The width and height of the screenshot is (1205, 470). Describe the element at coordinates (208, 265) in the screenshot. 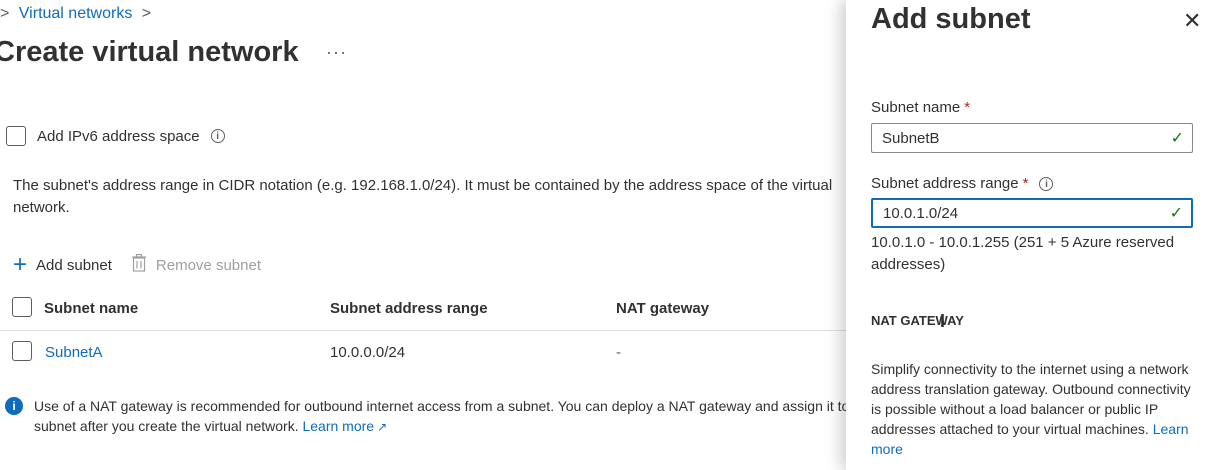

I see `remove-subnet-label: Remove subnet` at that location.